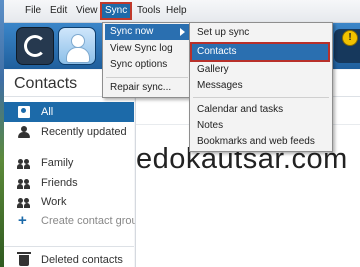 This screenshot has width=360, height=267. Describe the element at coordinates (148, 11) in the screenshot. I see `menu-tools: Tools` at that location.